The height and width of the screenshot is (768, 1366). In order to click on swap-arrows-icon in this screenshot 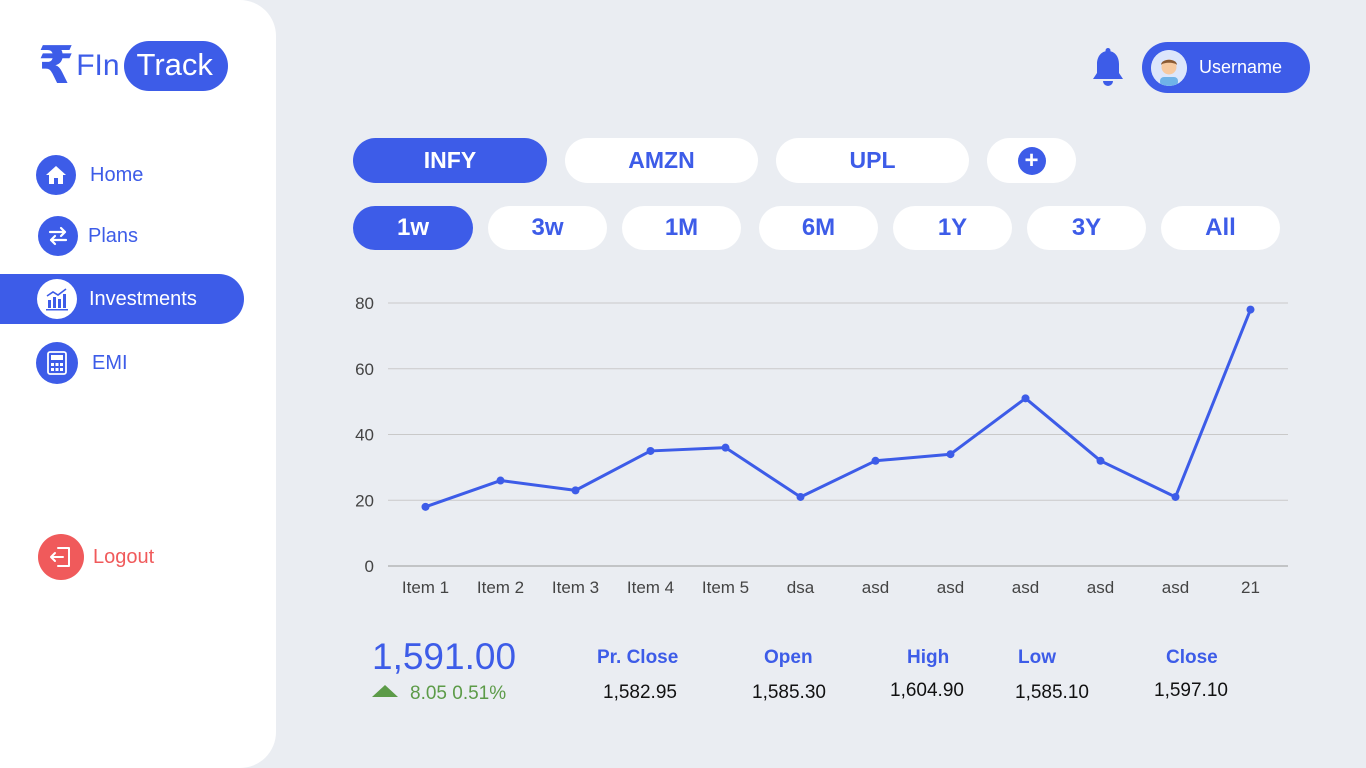, I will do `click(58, 236)`.